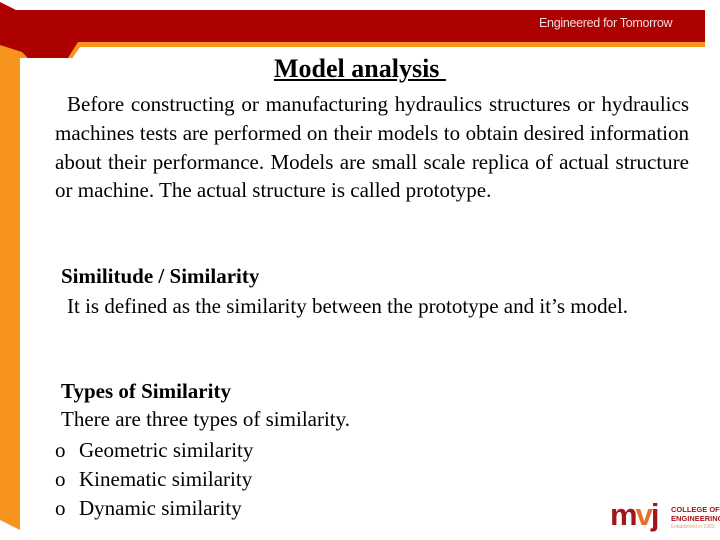 The height and width of the screenshot is (540, 720). I want to click on list-item: o Dynamic similarity, so click(154, 508).